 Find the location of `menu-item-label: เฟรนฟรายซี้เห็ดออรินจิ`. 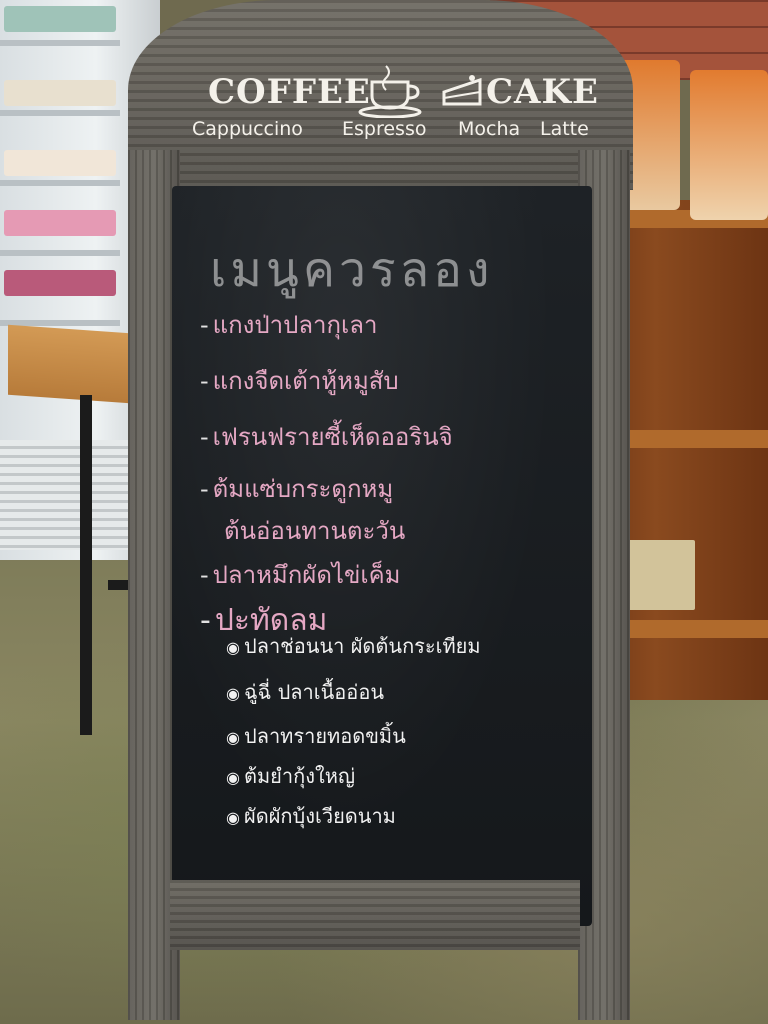

menu-item-label: เฟรนฟรายซี้เห็ดออรินจิ is located at coordinates (332, 437).